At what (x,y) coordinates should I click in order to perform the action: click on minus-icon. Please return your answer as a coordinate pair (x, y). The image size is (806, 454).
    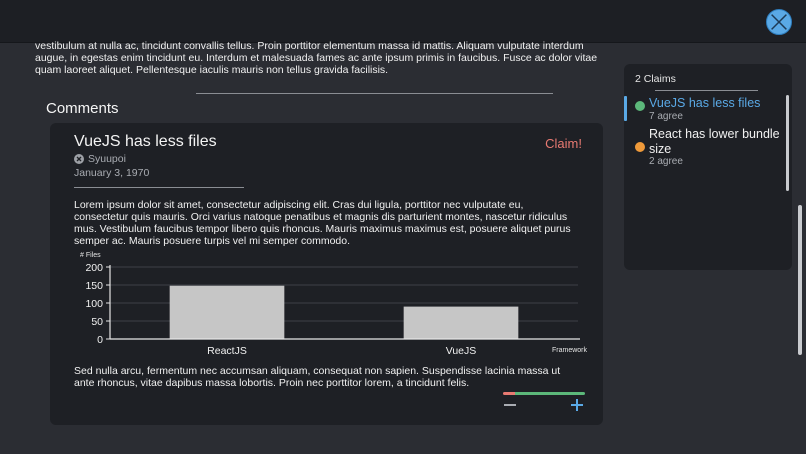
    Looking at the image, I should click on (510, 405).